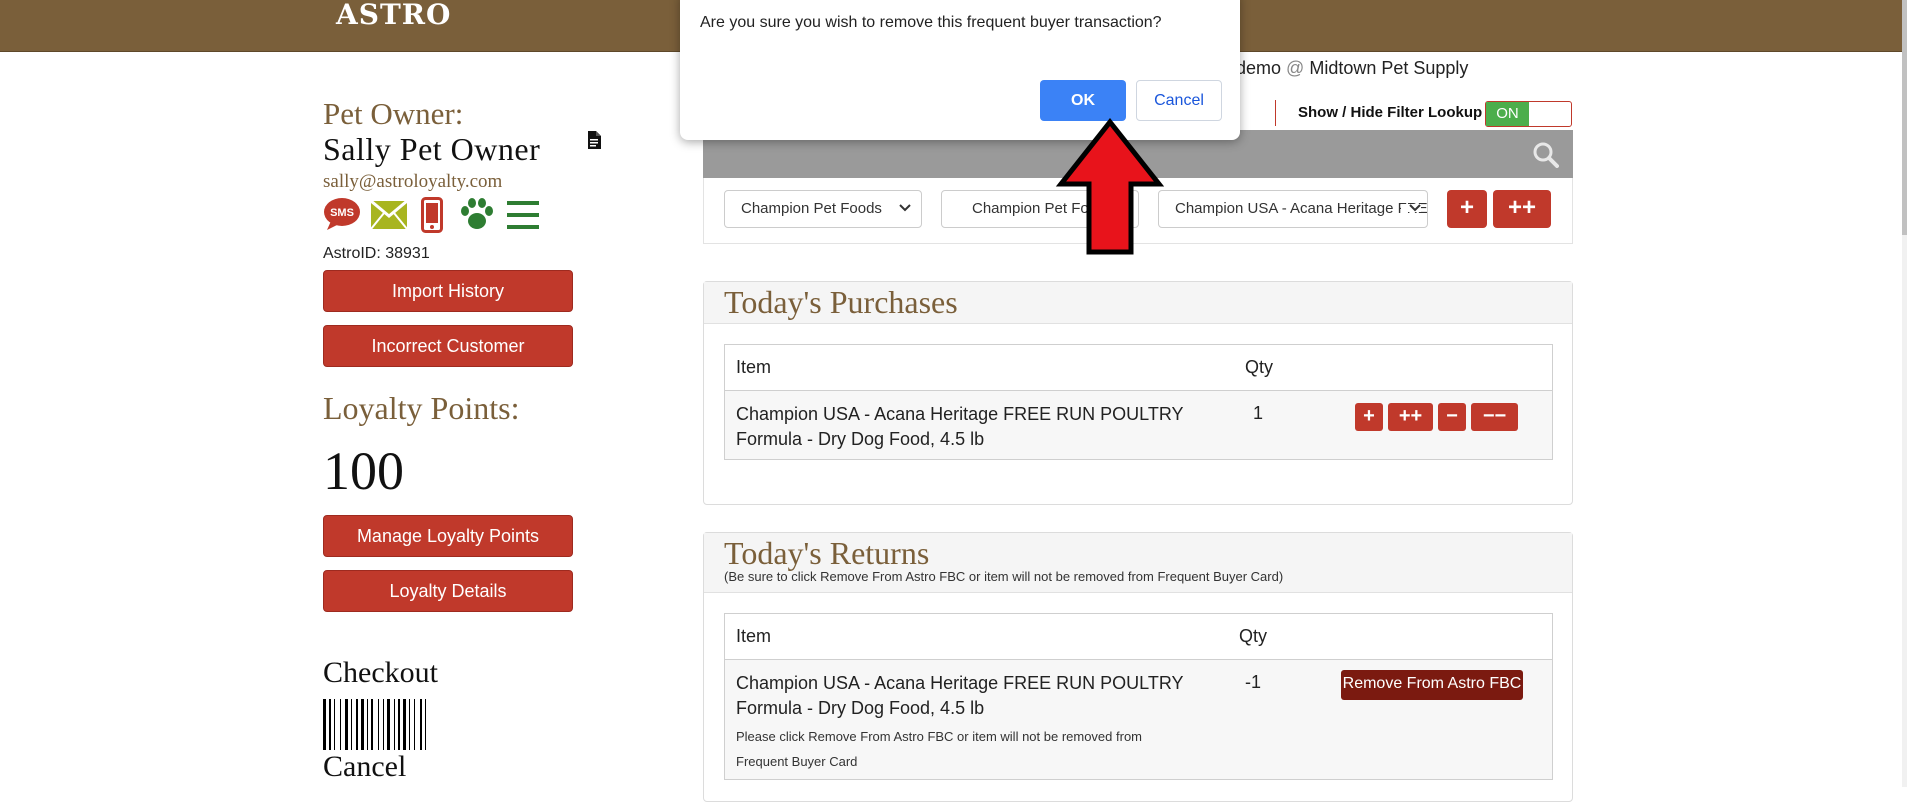 This screenshot has width=1907, height=802. Describe the element at coordinates (841, 302) in the screenshot. I see `purchases-title: Today's Purchases` at that location.